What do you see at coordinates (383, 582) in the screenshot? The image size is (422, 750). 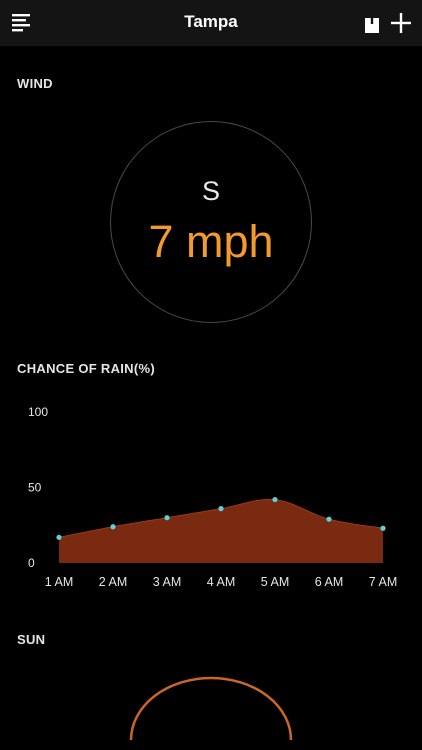 I see `rain-x-tick-label: 7 AM` at bounding box center [383, 582].